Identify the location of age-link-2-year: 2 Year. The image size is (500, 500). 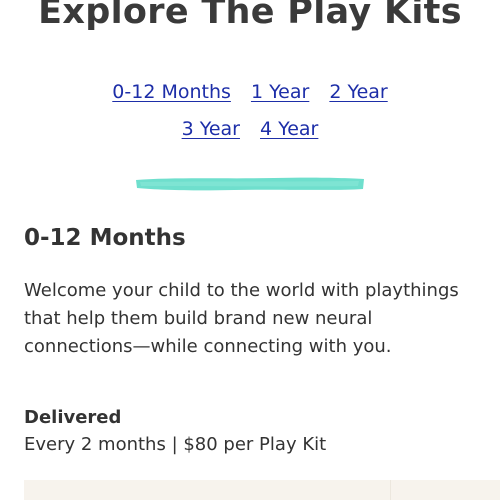
(358, 92).